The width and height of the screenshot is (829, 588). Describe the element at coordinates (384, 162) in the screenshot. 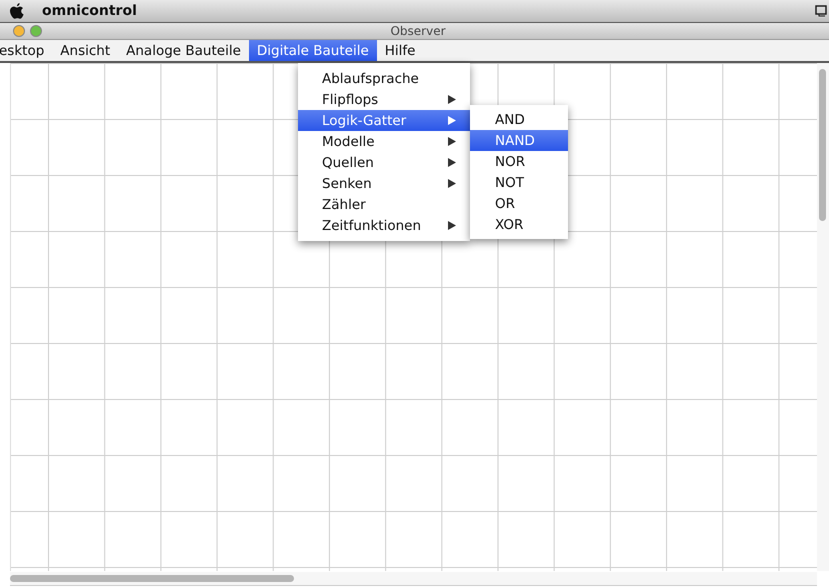

I see `dropdown-item: Quellen` at that location.